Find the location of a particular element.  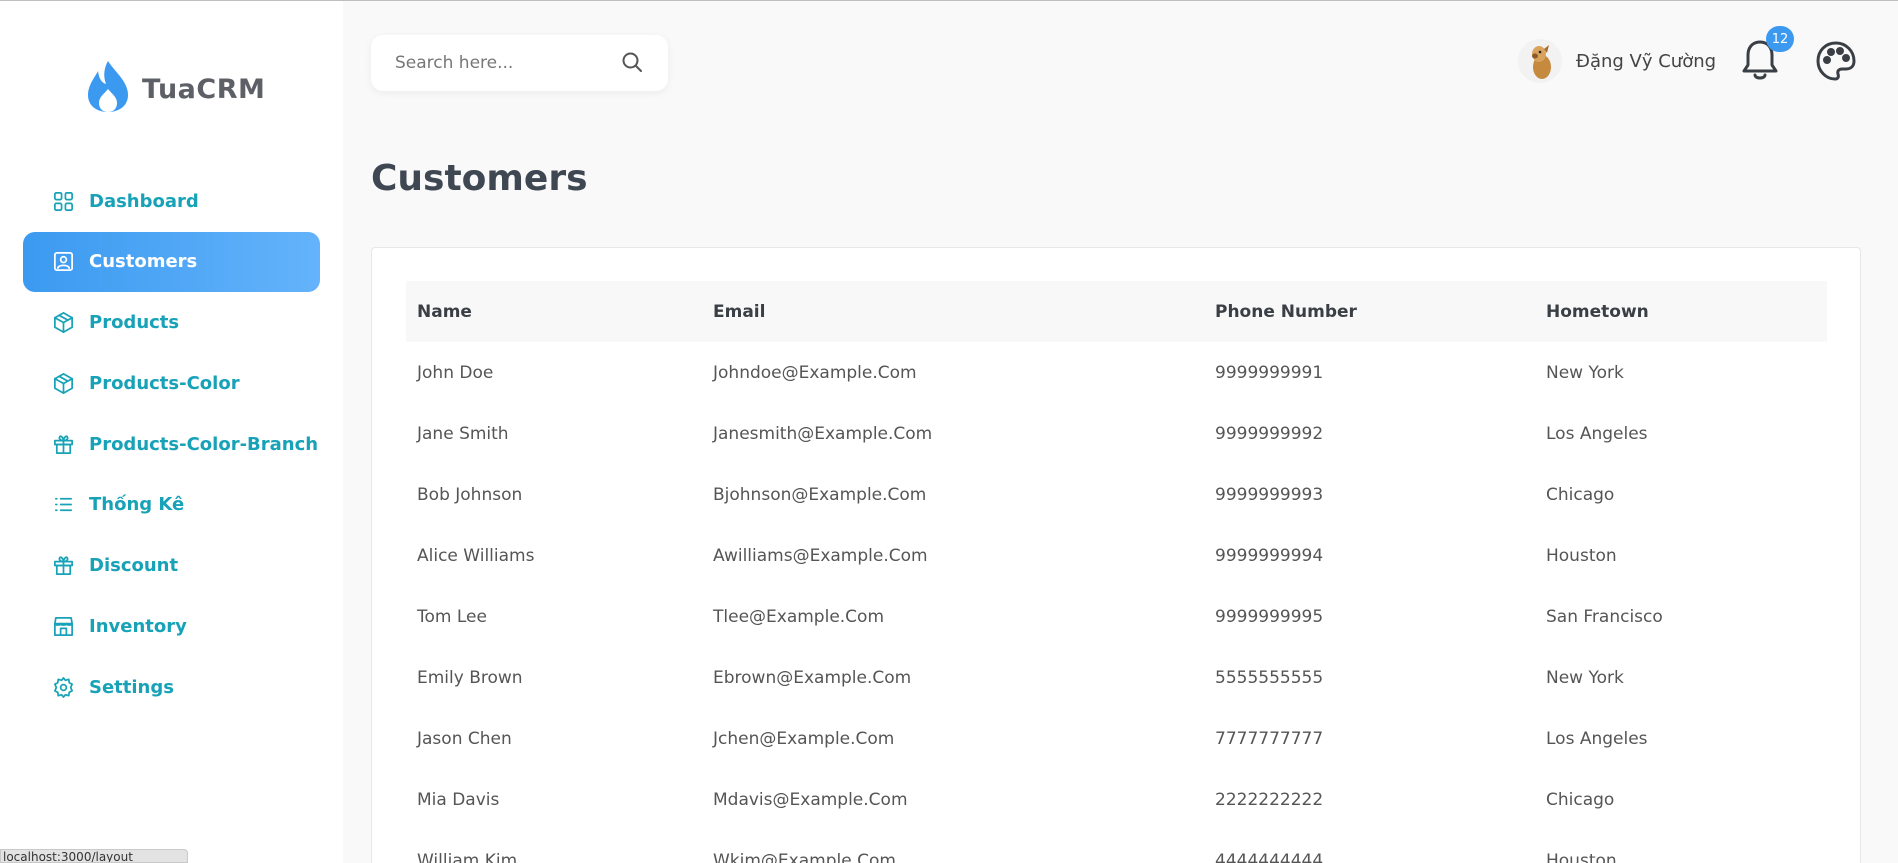

cell-phone: 7777777777 is located at coordinates (1269, 738).